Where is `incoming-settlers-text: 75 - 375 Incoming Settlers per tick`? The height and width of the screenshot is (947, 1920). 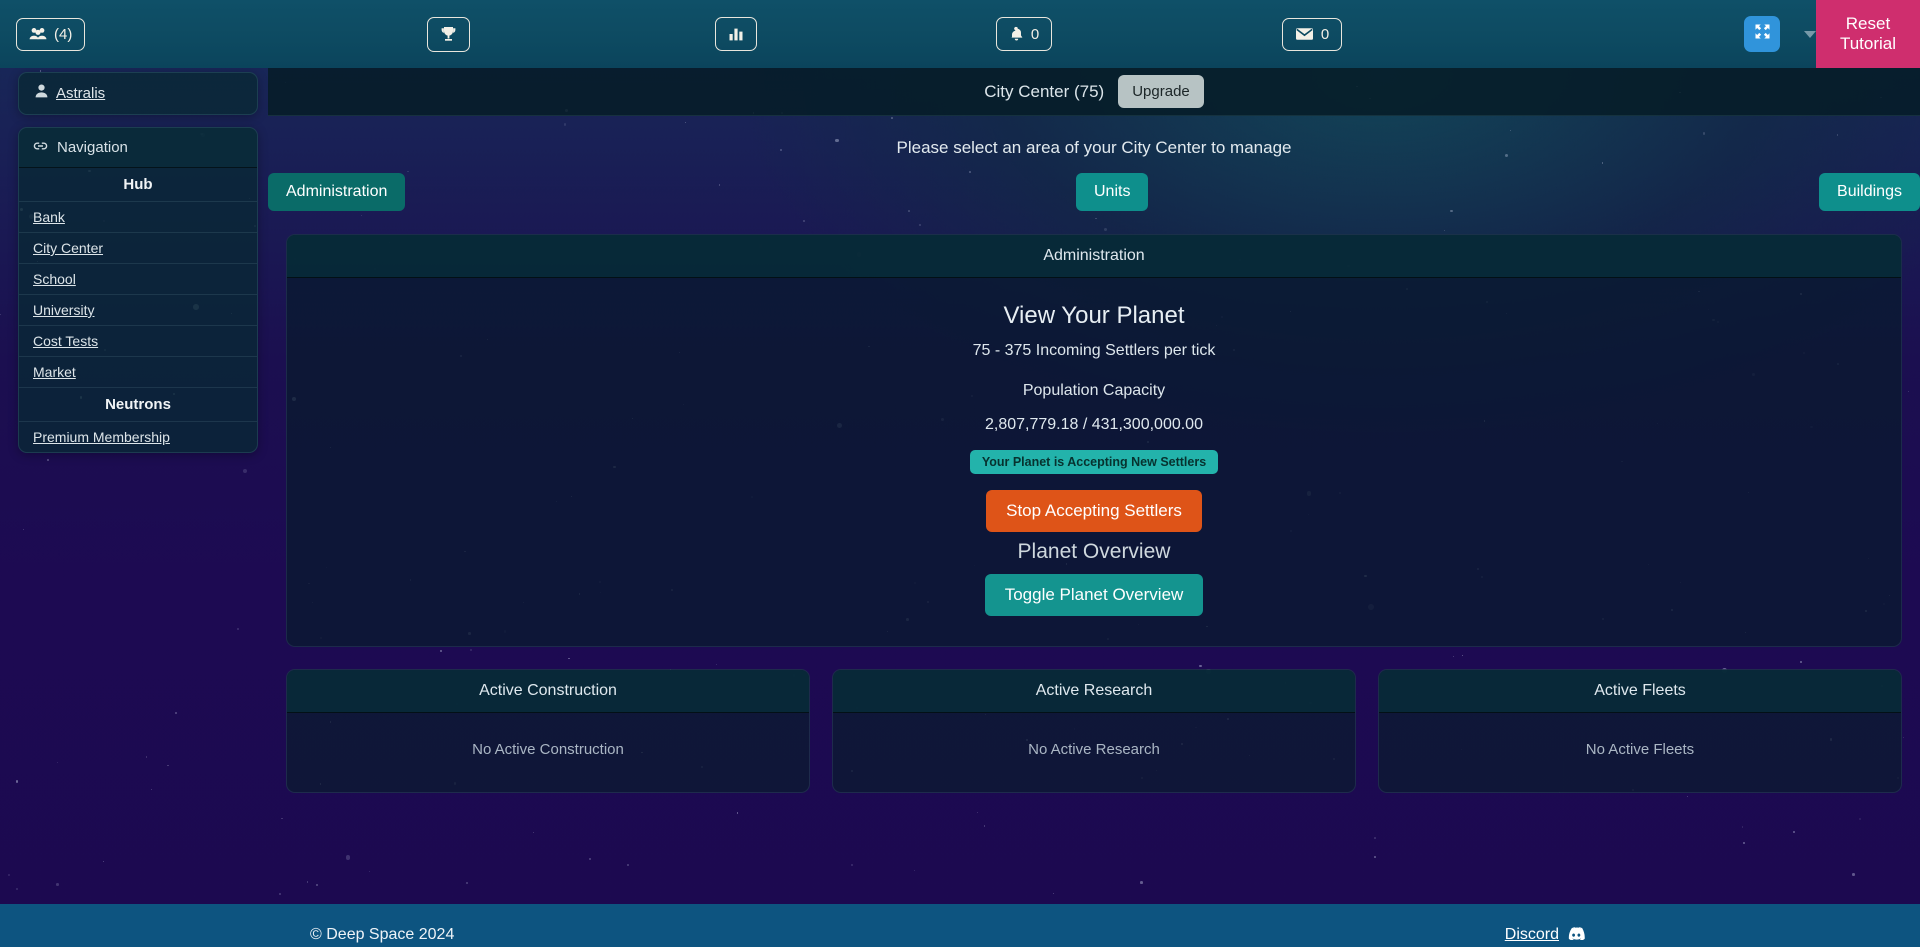 incoming-settlers-text: 75 - 375 Incoming Settlers per tick is located at coordinates (1094, 350).